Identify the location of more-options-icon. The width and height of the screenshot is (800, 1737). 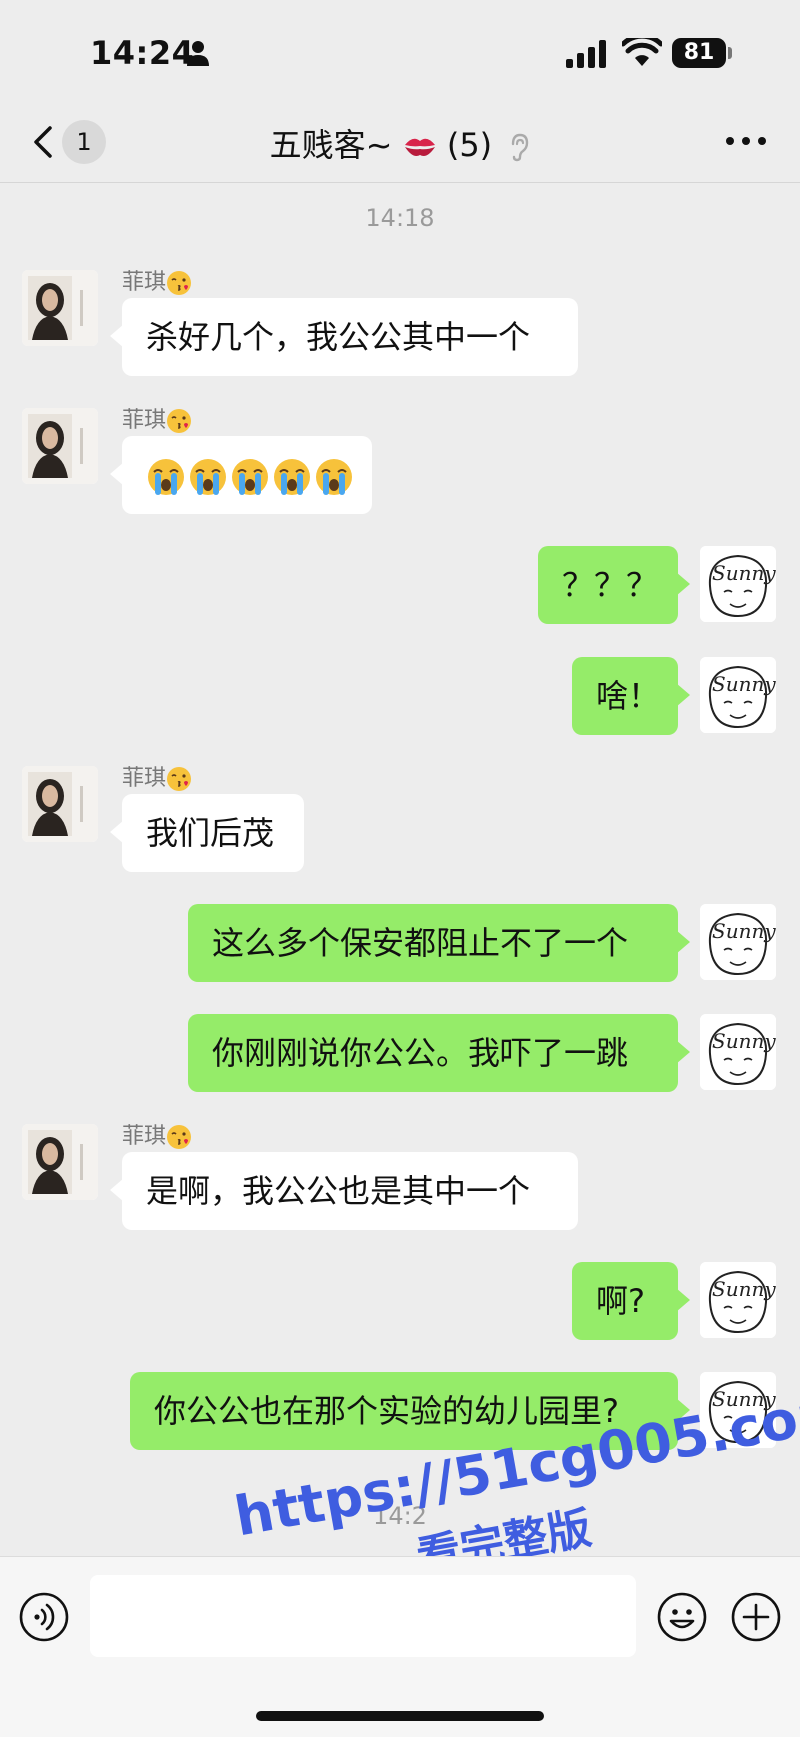
(746, 141).